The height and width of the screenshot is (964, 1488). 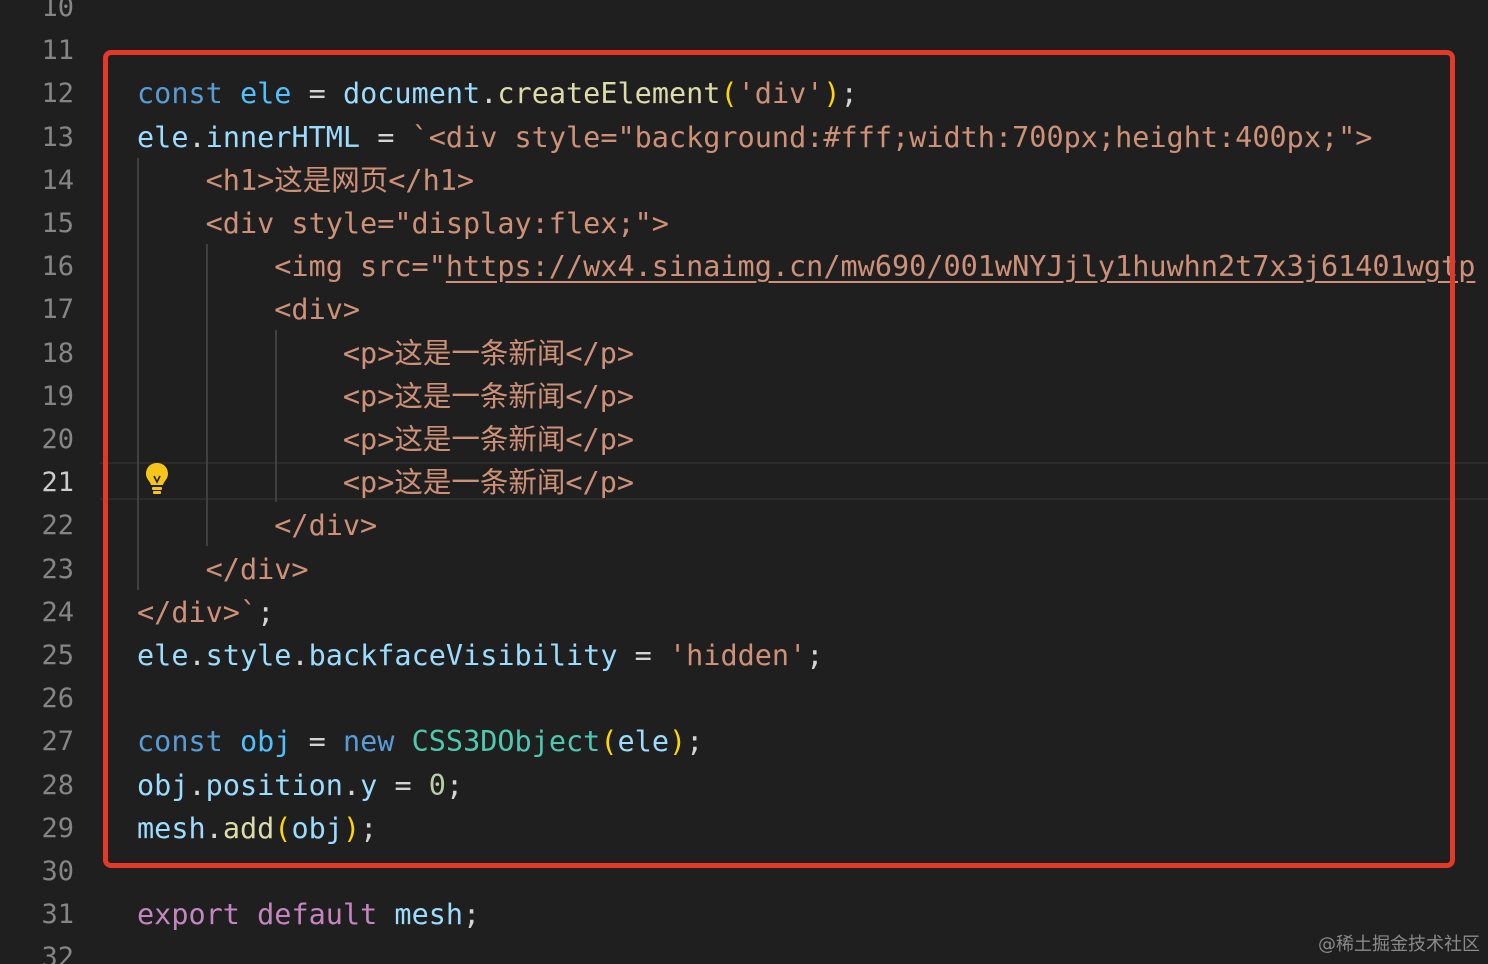 I want to click on line-number: 30, so click(x=57, y=871).